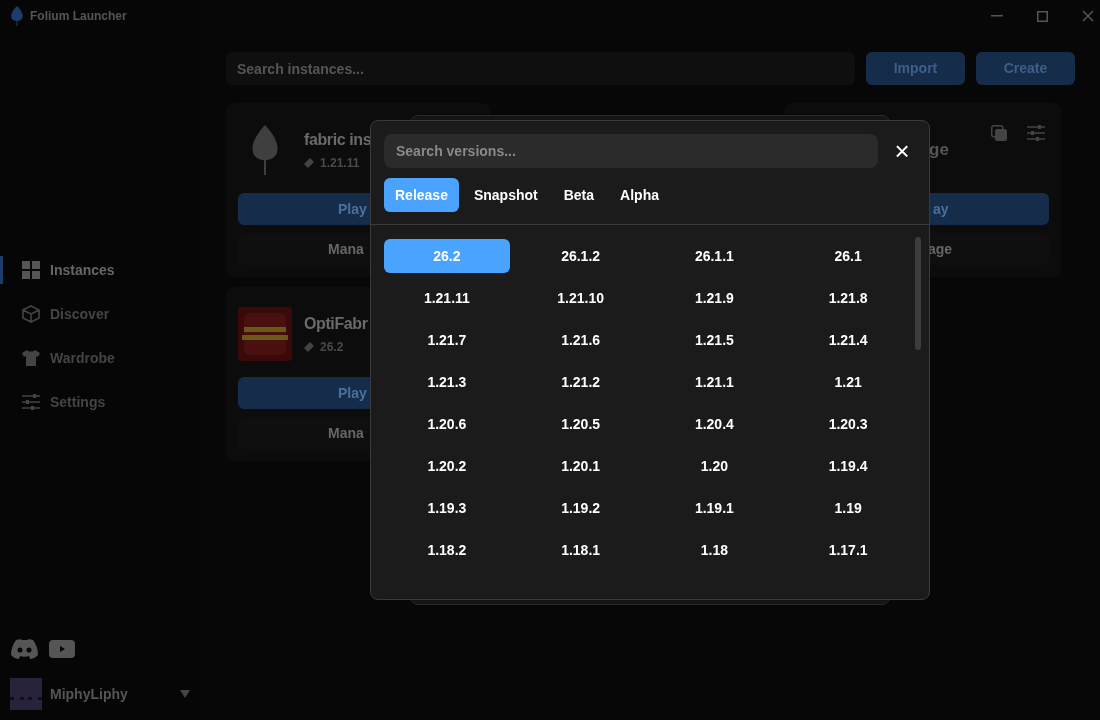  Describe the element at coordinates (580, 466) in the screenshot. I see `version-option: 1.20.1` at that location.